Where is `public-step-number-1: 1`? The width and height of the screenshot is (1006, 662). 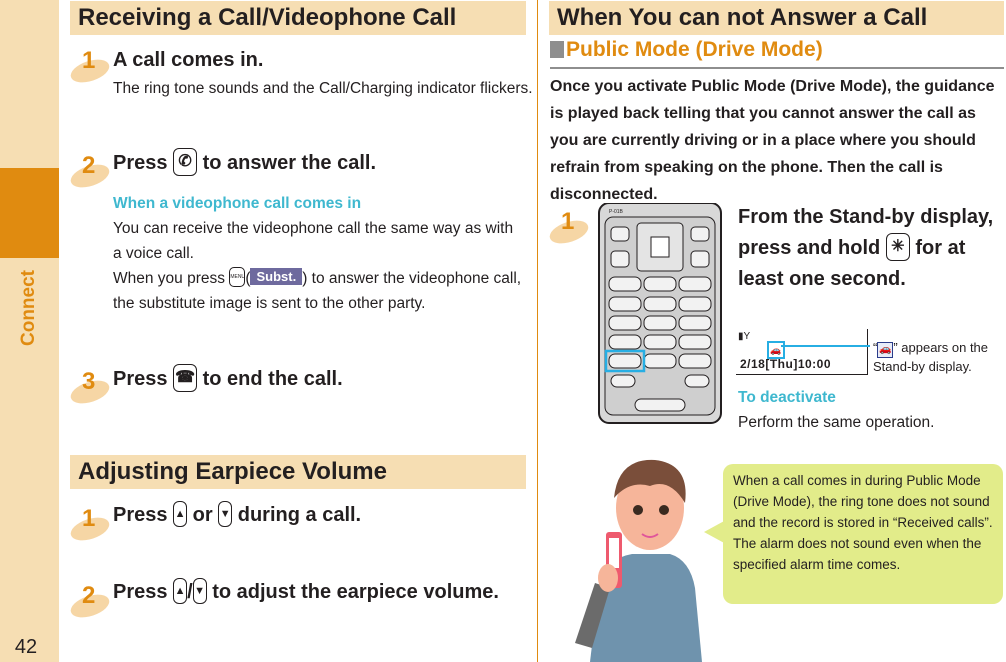
public-step-number-1: 1 is located at coordinates (570, 228).